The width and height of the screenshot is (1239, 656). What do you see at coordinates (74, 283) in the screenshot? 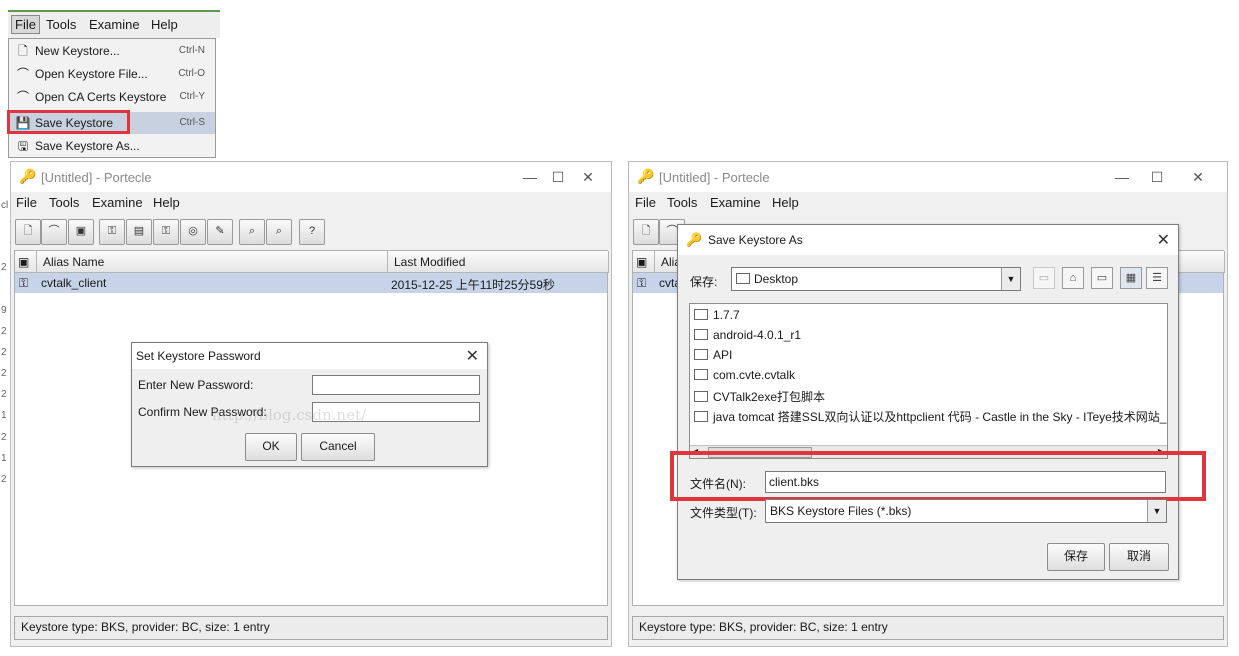
I see `row-alias: cvtalk_client` at bounding box center [74, 283].